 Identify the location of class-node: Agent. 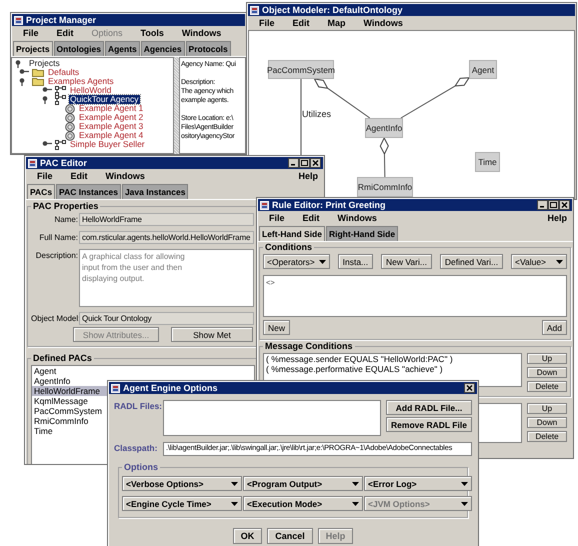
(483, 69).